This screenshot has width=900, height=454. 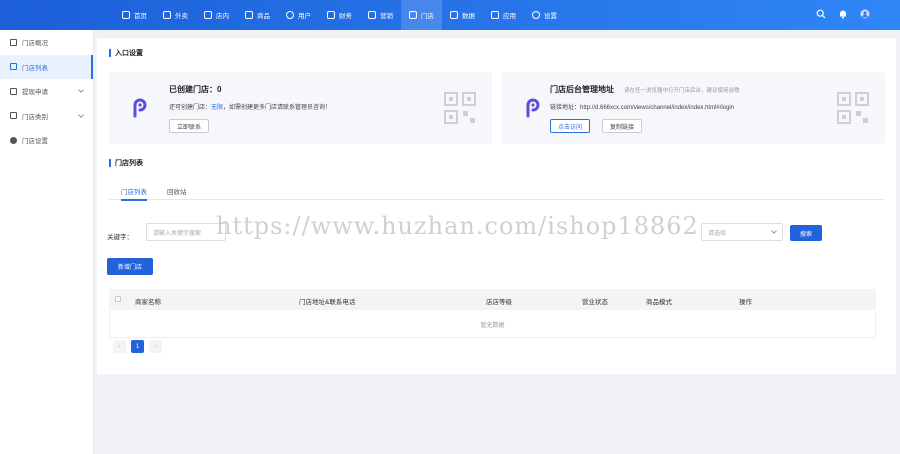 I want to click on nav-item-goods: 商品, so click(x=257, y=15).